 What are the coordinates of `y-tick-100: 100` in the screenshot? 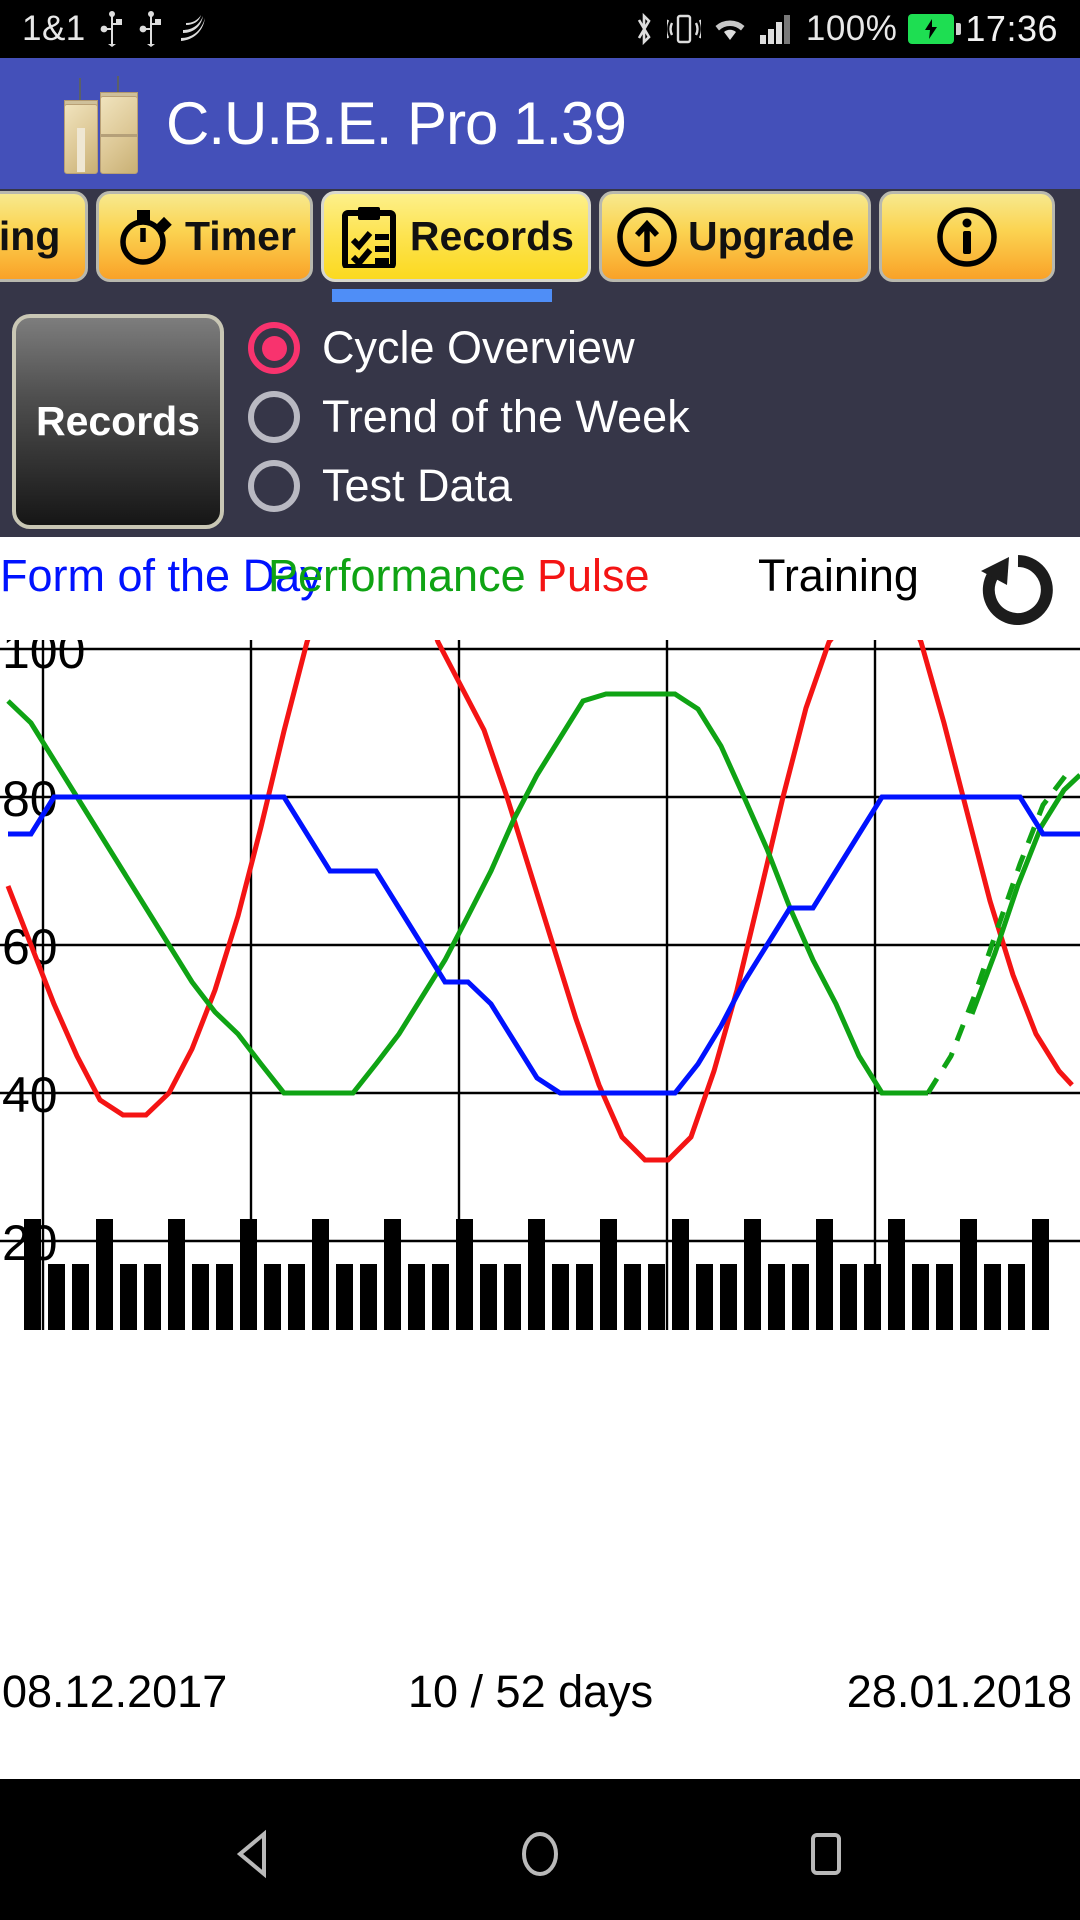 It's located at (43, 659).